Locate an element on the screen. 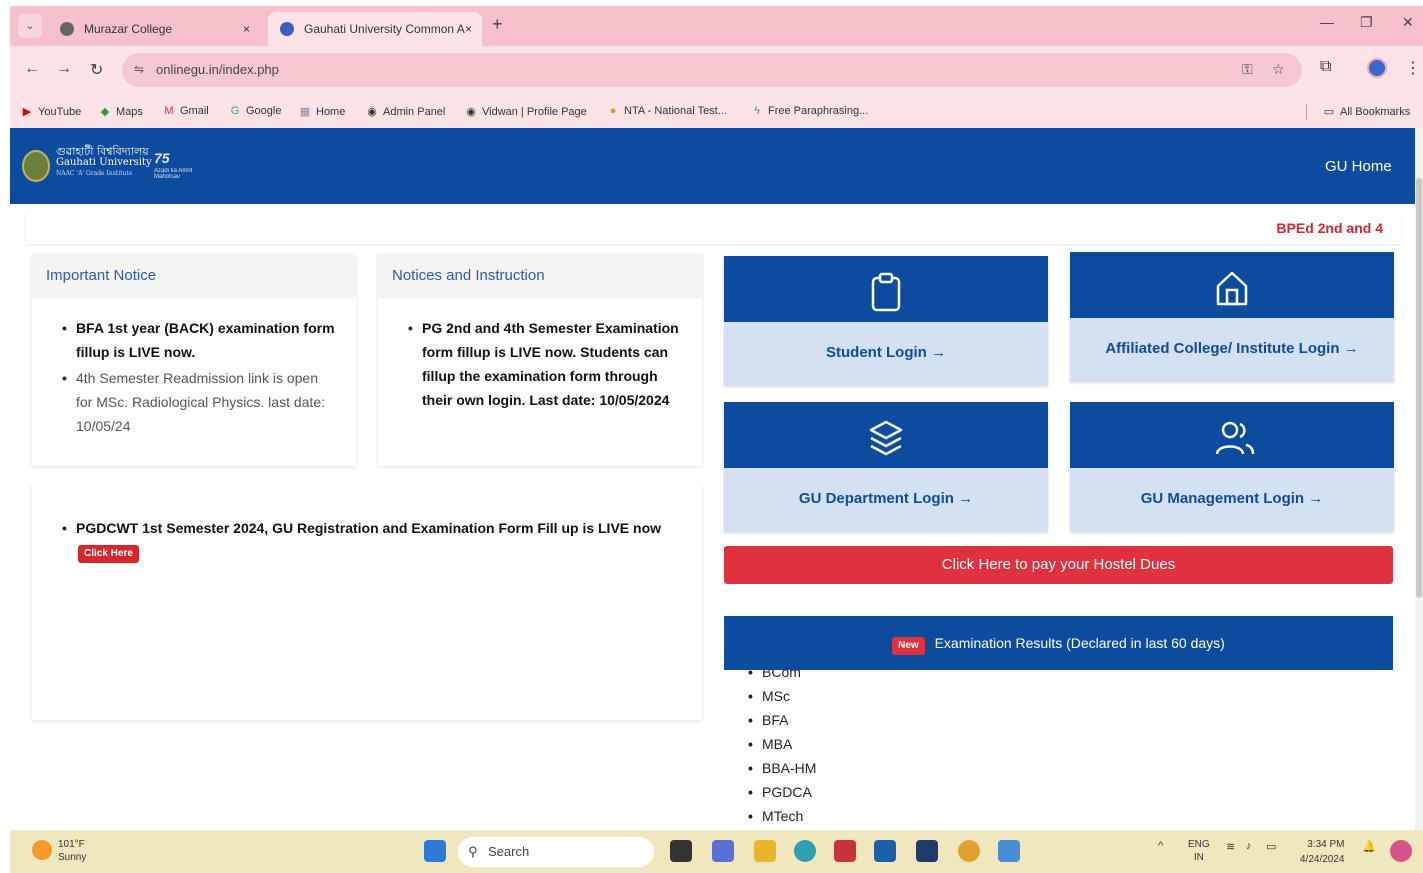  reload-icon: ↻ is located at coordinates (96, 70).